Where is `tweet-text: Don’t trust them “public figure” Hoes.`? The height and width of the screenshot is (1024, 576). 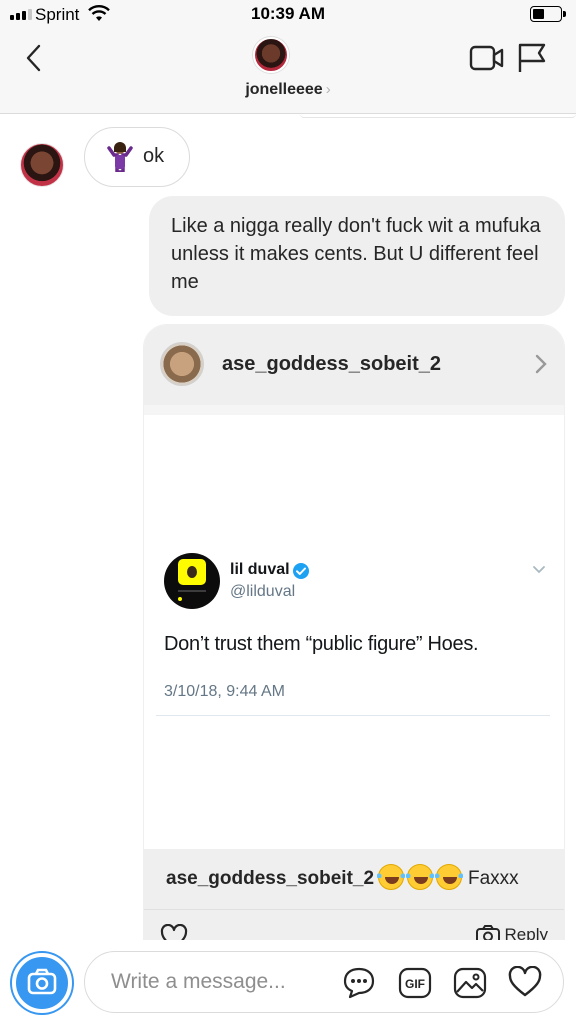
tweet-text: Don’t trust them “public figure” Hoes. is located at coordinates (321, 644).